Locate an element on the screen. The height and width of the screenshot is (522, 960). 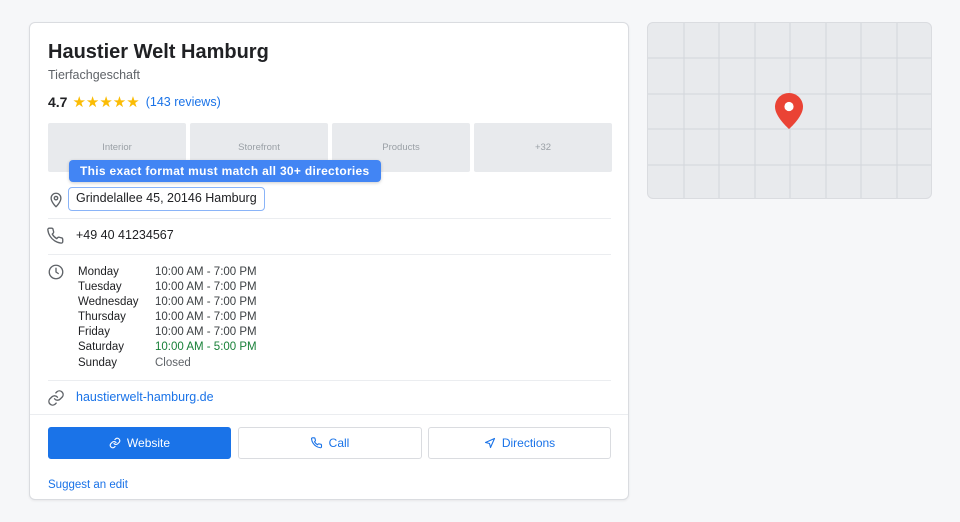
hours-day: Saturday is located at coordinates (101, 347).